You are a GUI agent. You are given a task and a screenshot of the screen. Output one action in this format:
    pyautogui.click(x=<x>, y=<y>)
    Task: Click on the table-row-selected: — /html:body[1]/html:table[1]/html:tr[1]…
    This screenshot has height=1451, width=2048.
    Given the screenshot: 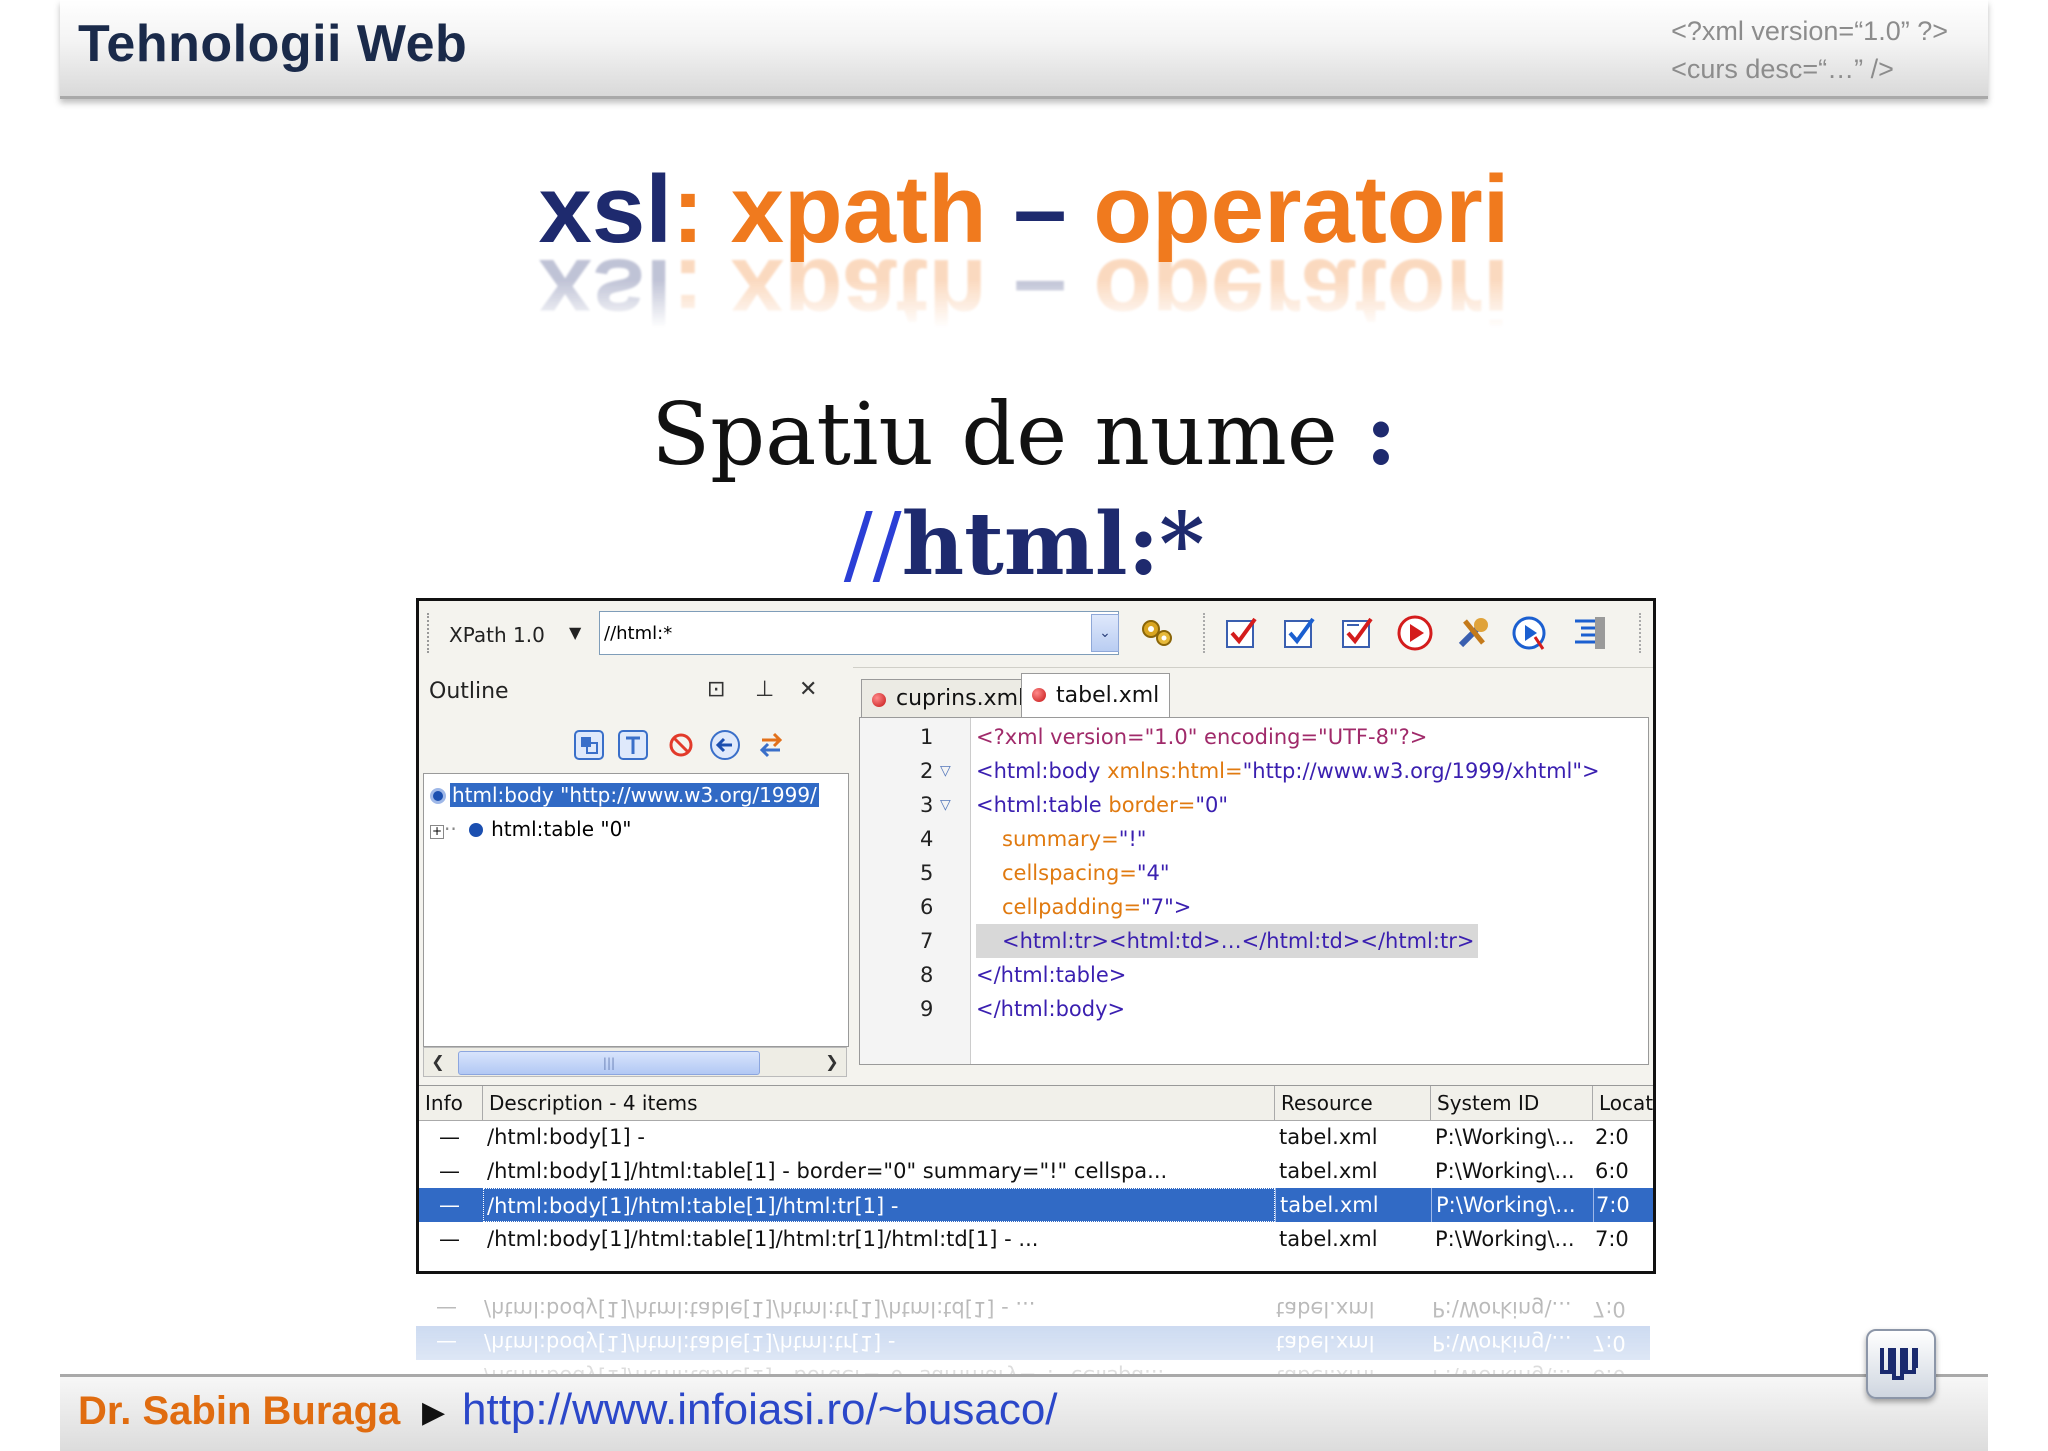 What is the action you would take?
    pyautogui.click(x=1036, y=1205)
    